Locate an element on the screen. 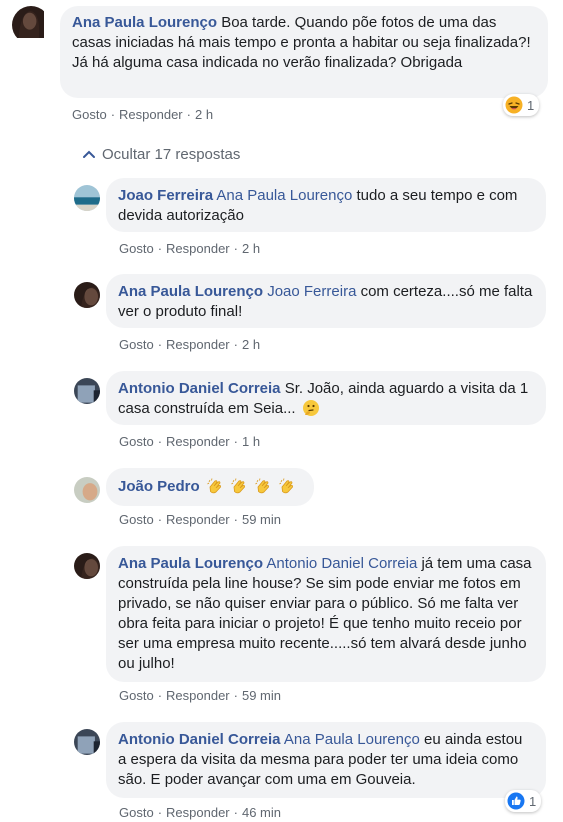 The width and height of the screenshot is (563, 822). mention-link: Antonio Daniel Correia is located at coordinates (341, 563).